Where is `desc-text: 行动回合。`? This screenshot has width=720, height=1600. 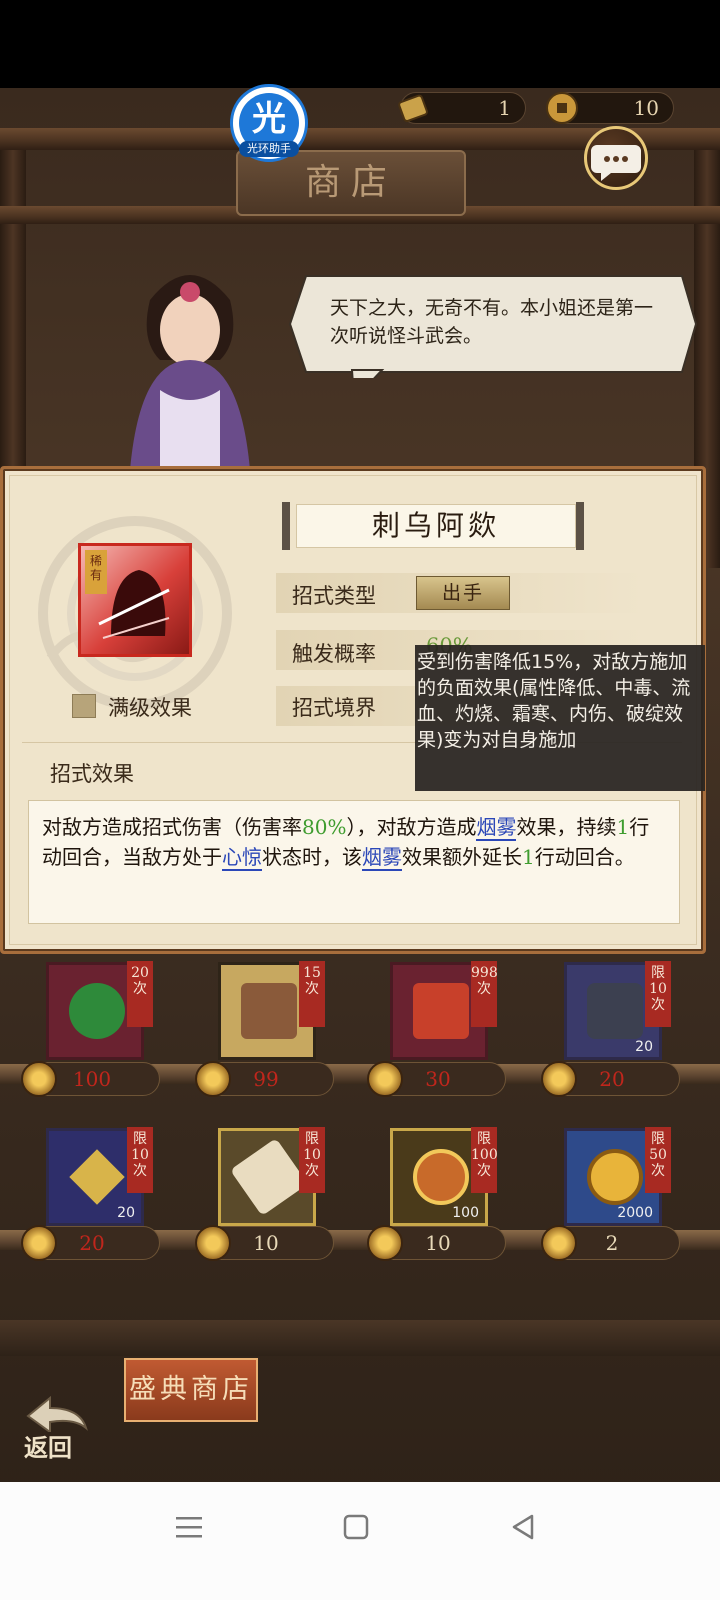 desc-text: 行动回合。 is located at coordinates (584, 857).